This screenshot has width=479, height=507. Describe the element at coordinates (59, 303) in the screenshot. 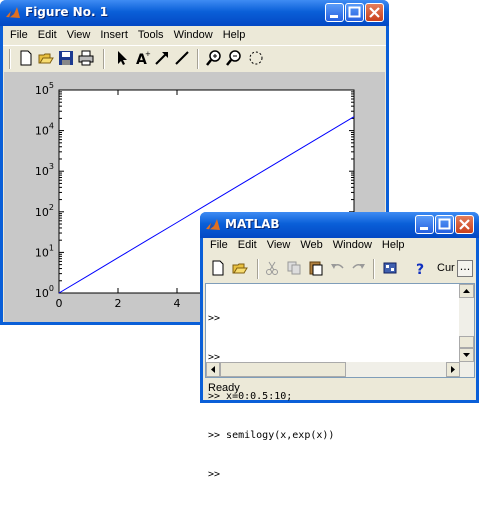

I see `x-tick-label: 0` at that location.